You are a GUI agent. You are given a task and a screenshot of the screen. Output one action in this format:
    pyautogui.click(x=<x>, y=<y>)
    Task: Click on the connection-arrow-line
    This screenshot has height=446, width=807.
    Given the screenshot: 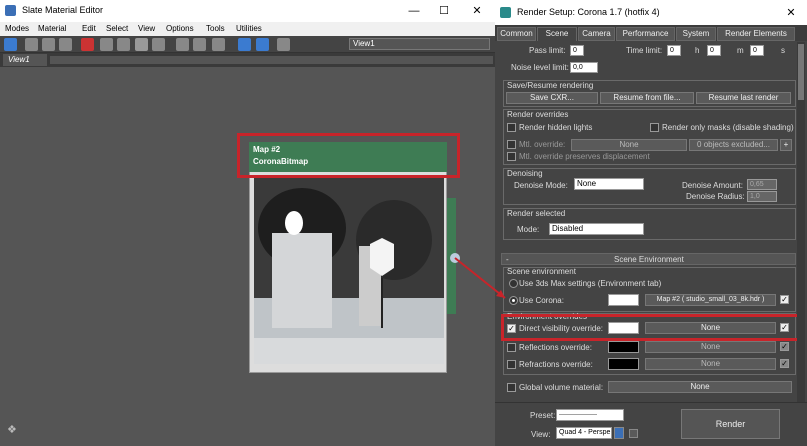 What is the action you would take?
    pyautogui.click(x=480, y=278)
    